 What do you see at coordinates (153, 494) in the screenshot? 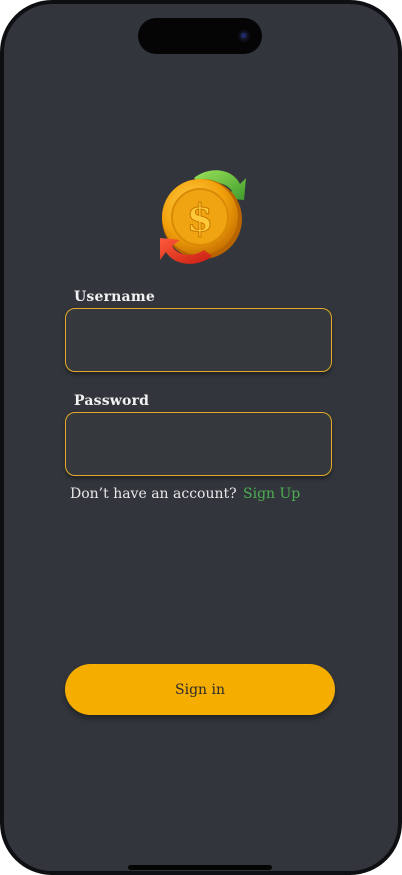
I see `no-account-text: Don’t have an account?` at bounding box center [153, 494].